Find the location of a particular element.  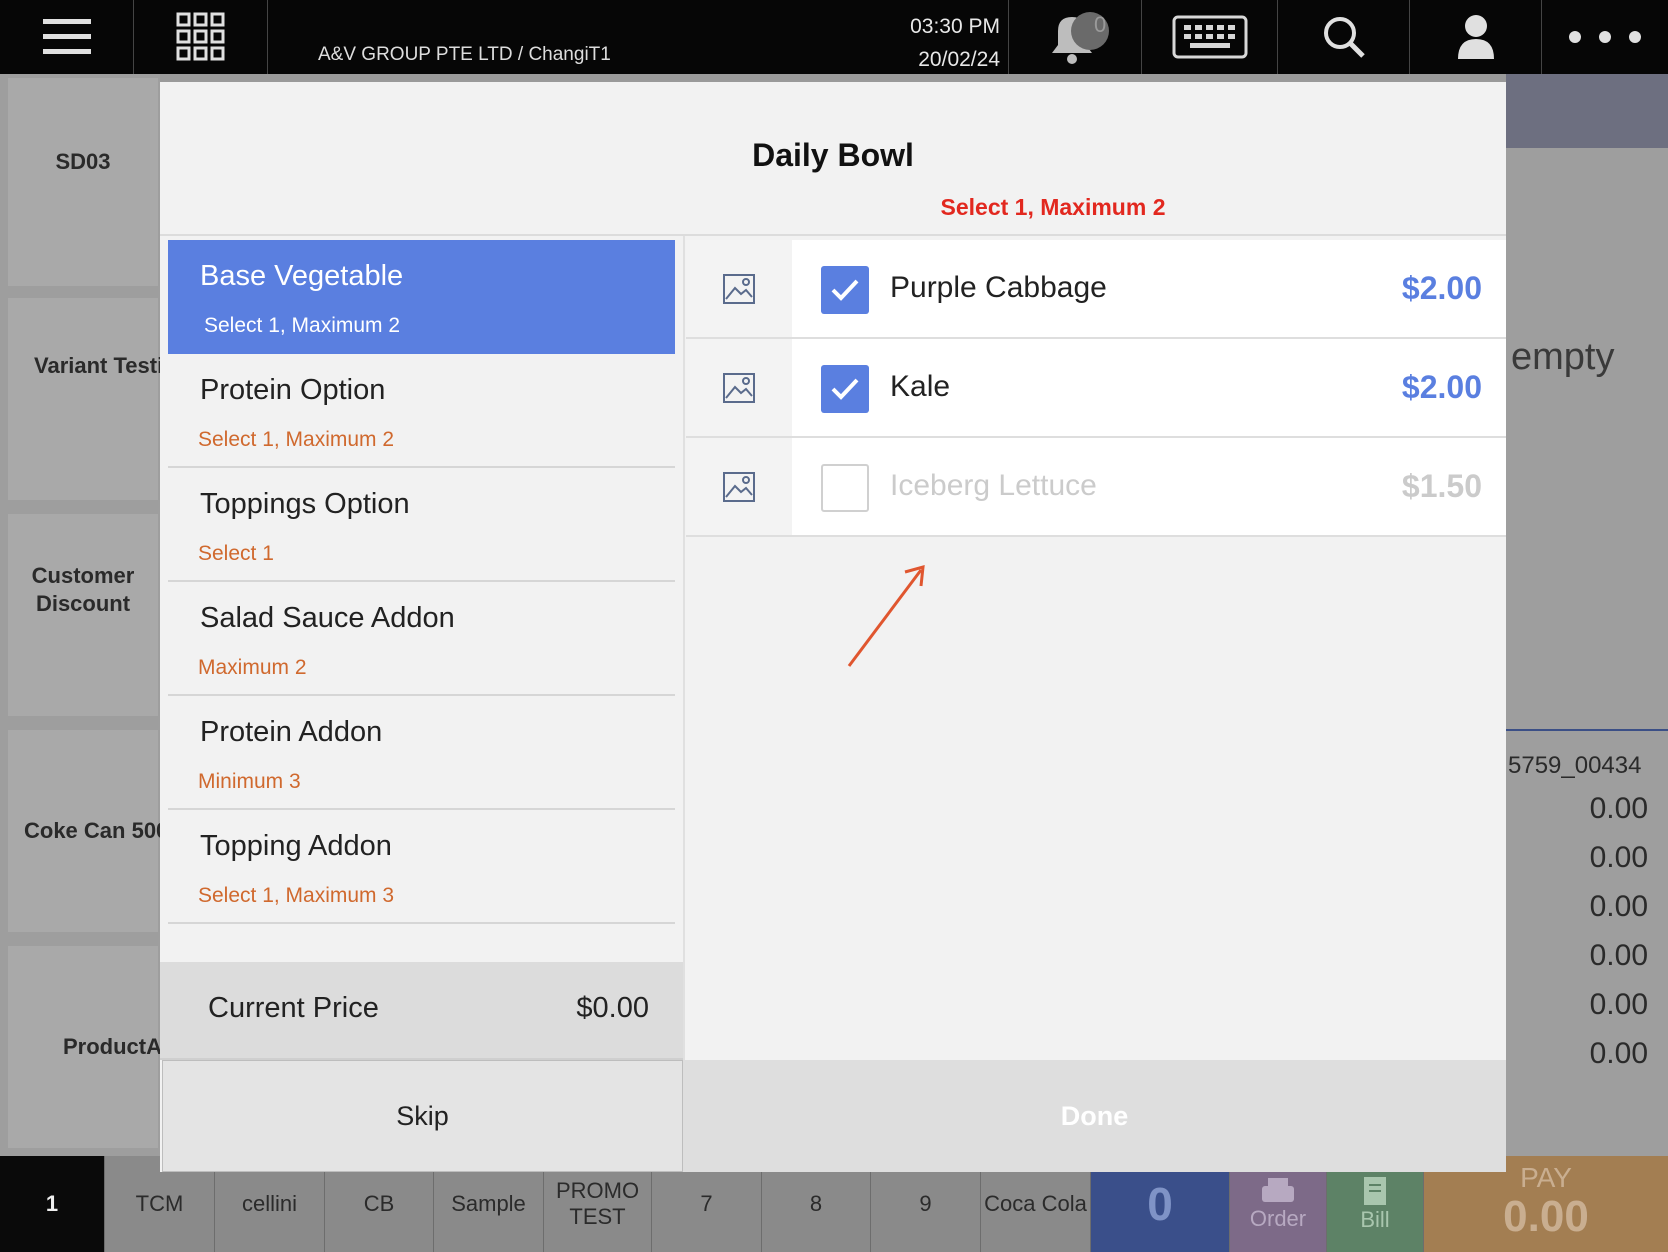

order-id: 5759_00434 is located at coordinates (1575, 765).